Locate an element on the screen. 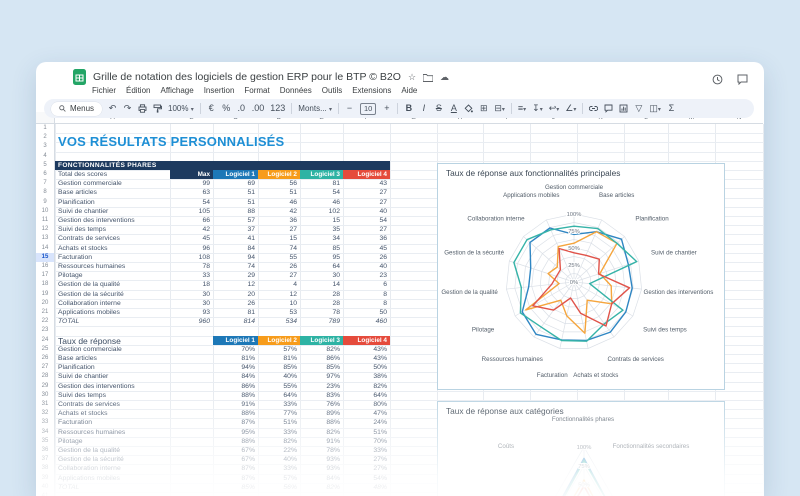 The width and height of the screenshot is (800, 496). score-value: 29 is located at coordinates (235, 275).